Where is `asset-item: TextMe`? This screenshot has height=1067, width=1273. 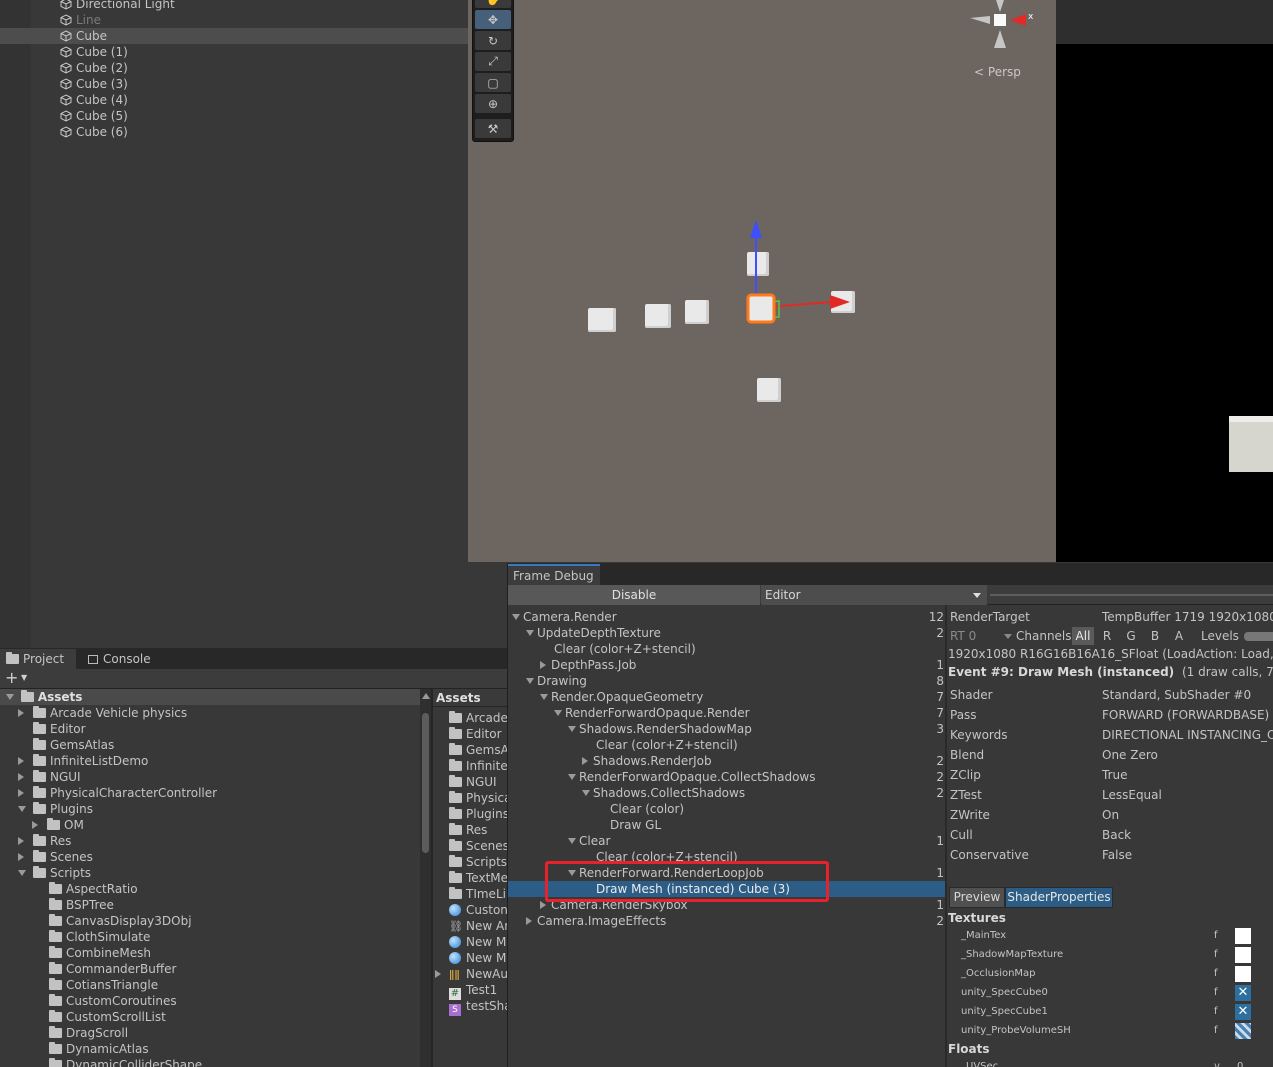 asset-item: TextMe is located at coordinates (470, 878).